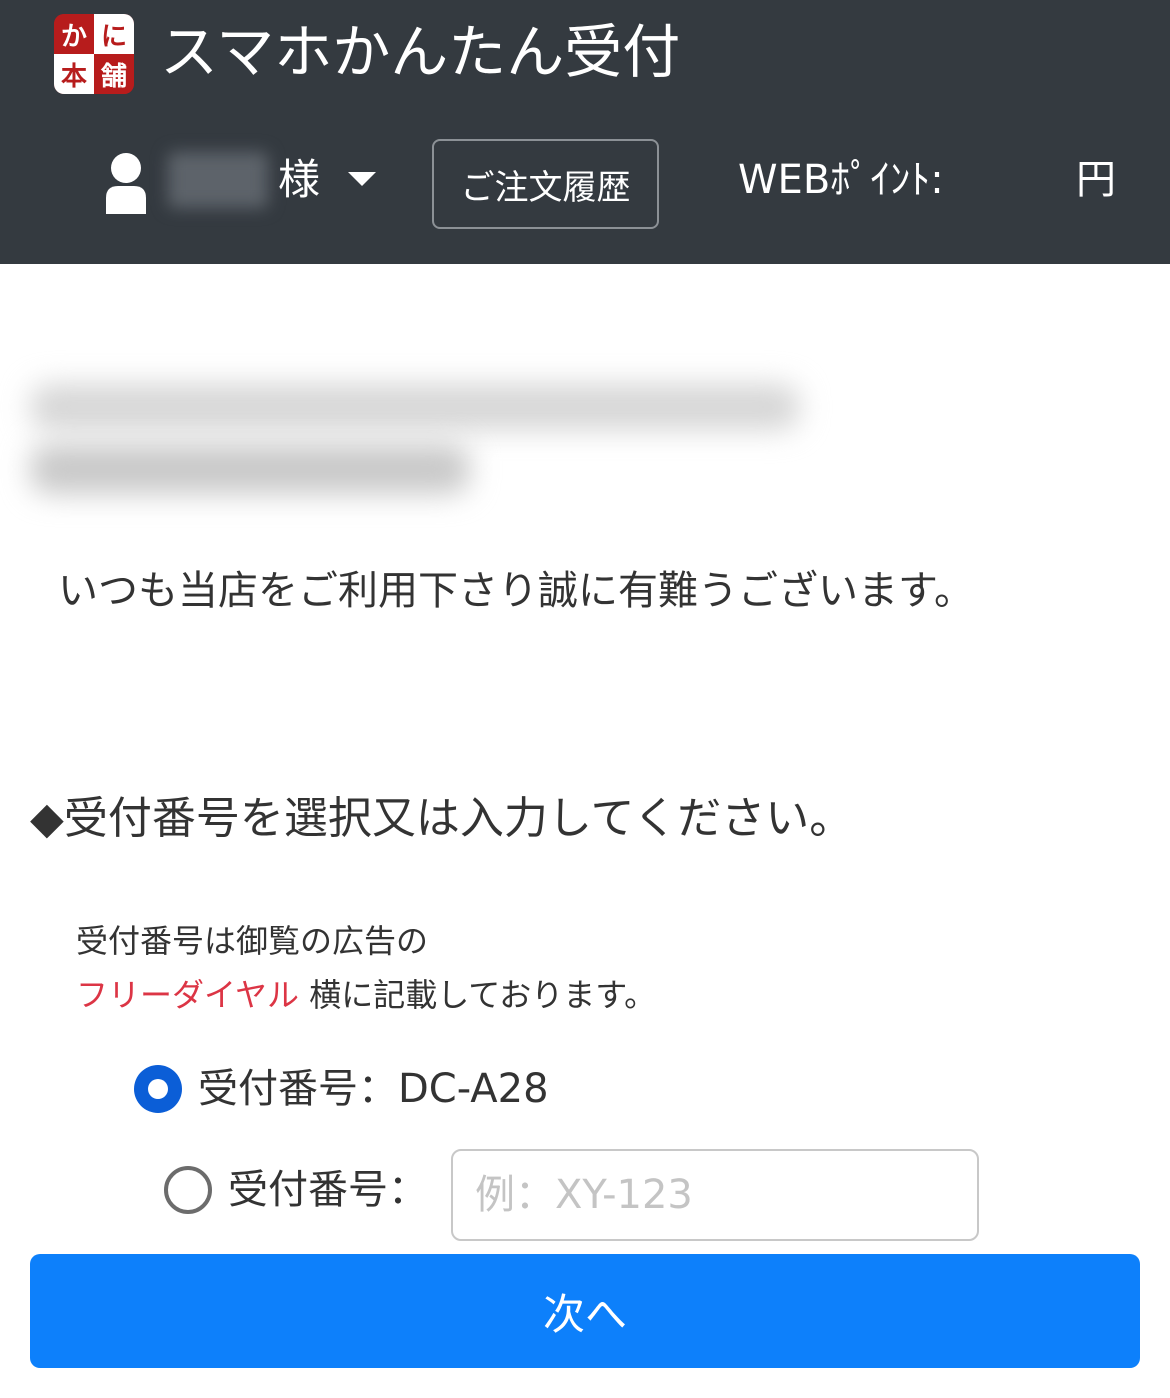 The image size is (1170, 1398). Describe the element at coordinates (545, 184) in the screenshot. I see `order-history-button: ご注文履歴` at that location.